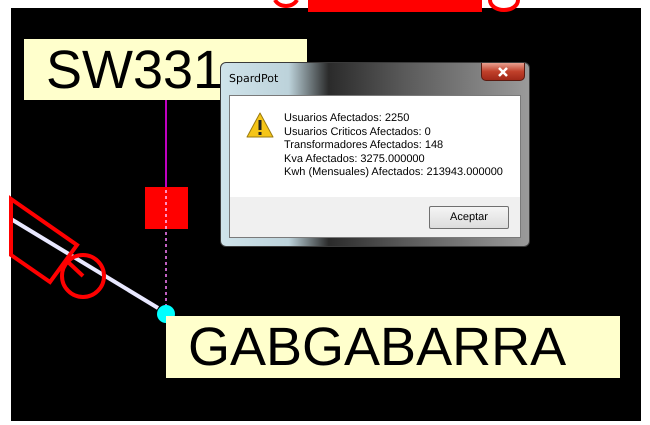 The width and height of the screenshot is (650, 425). I want to click on message-text: Usuarios Afectados: 2250, so click(347, 119).